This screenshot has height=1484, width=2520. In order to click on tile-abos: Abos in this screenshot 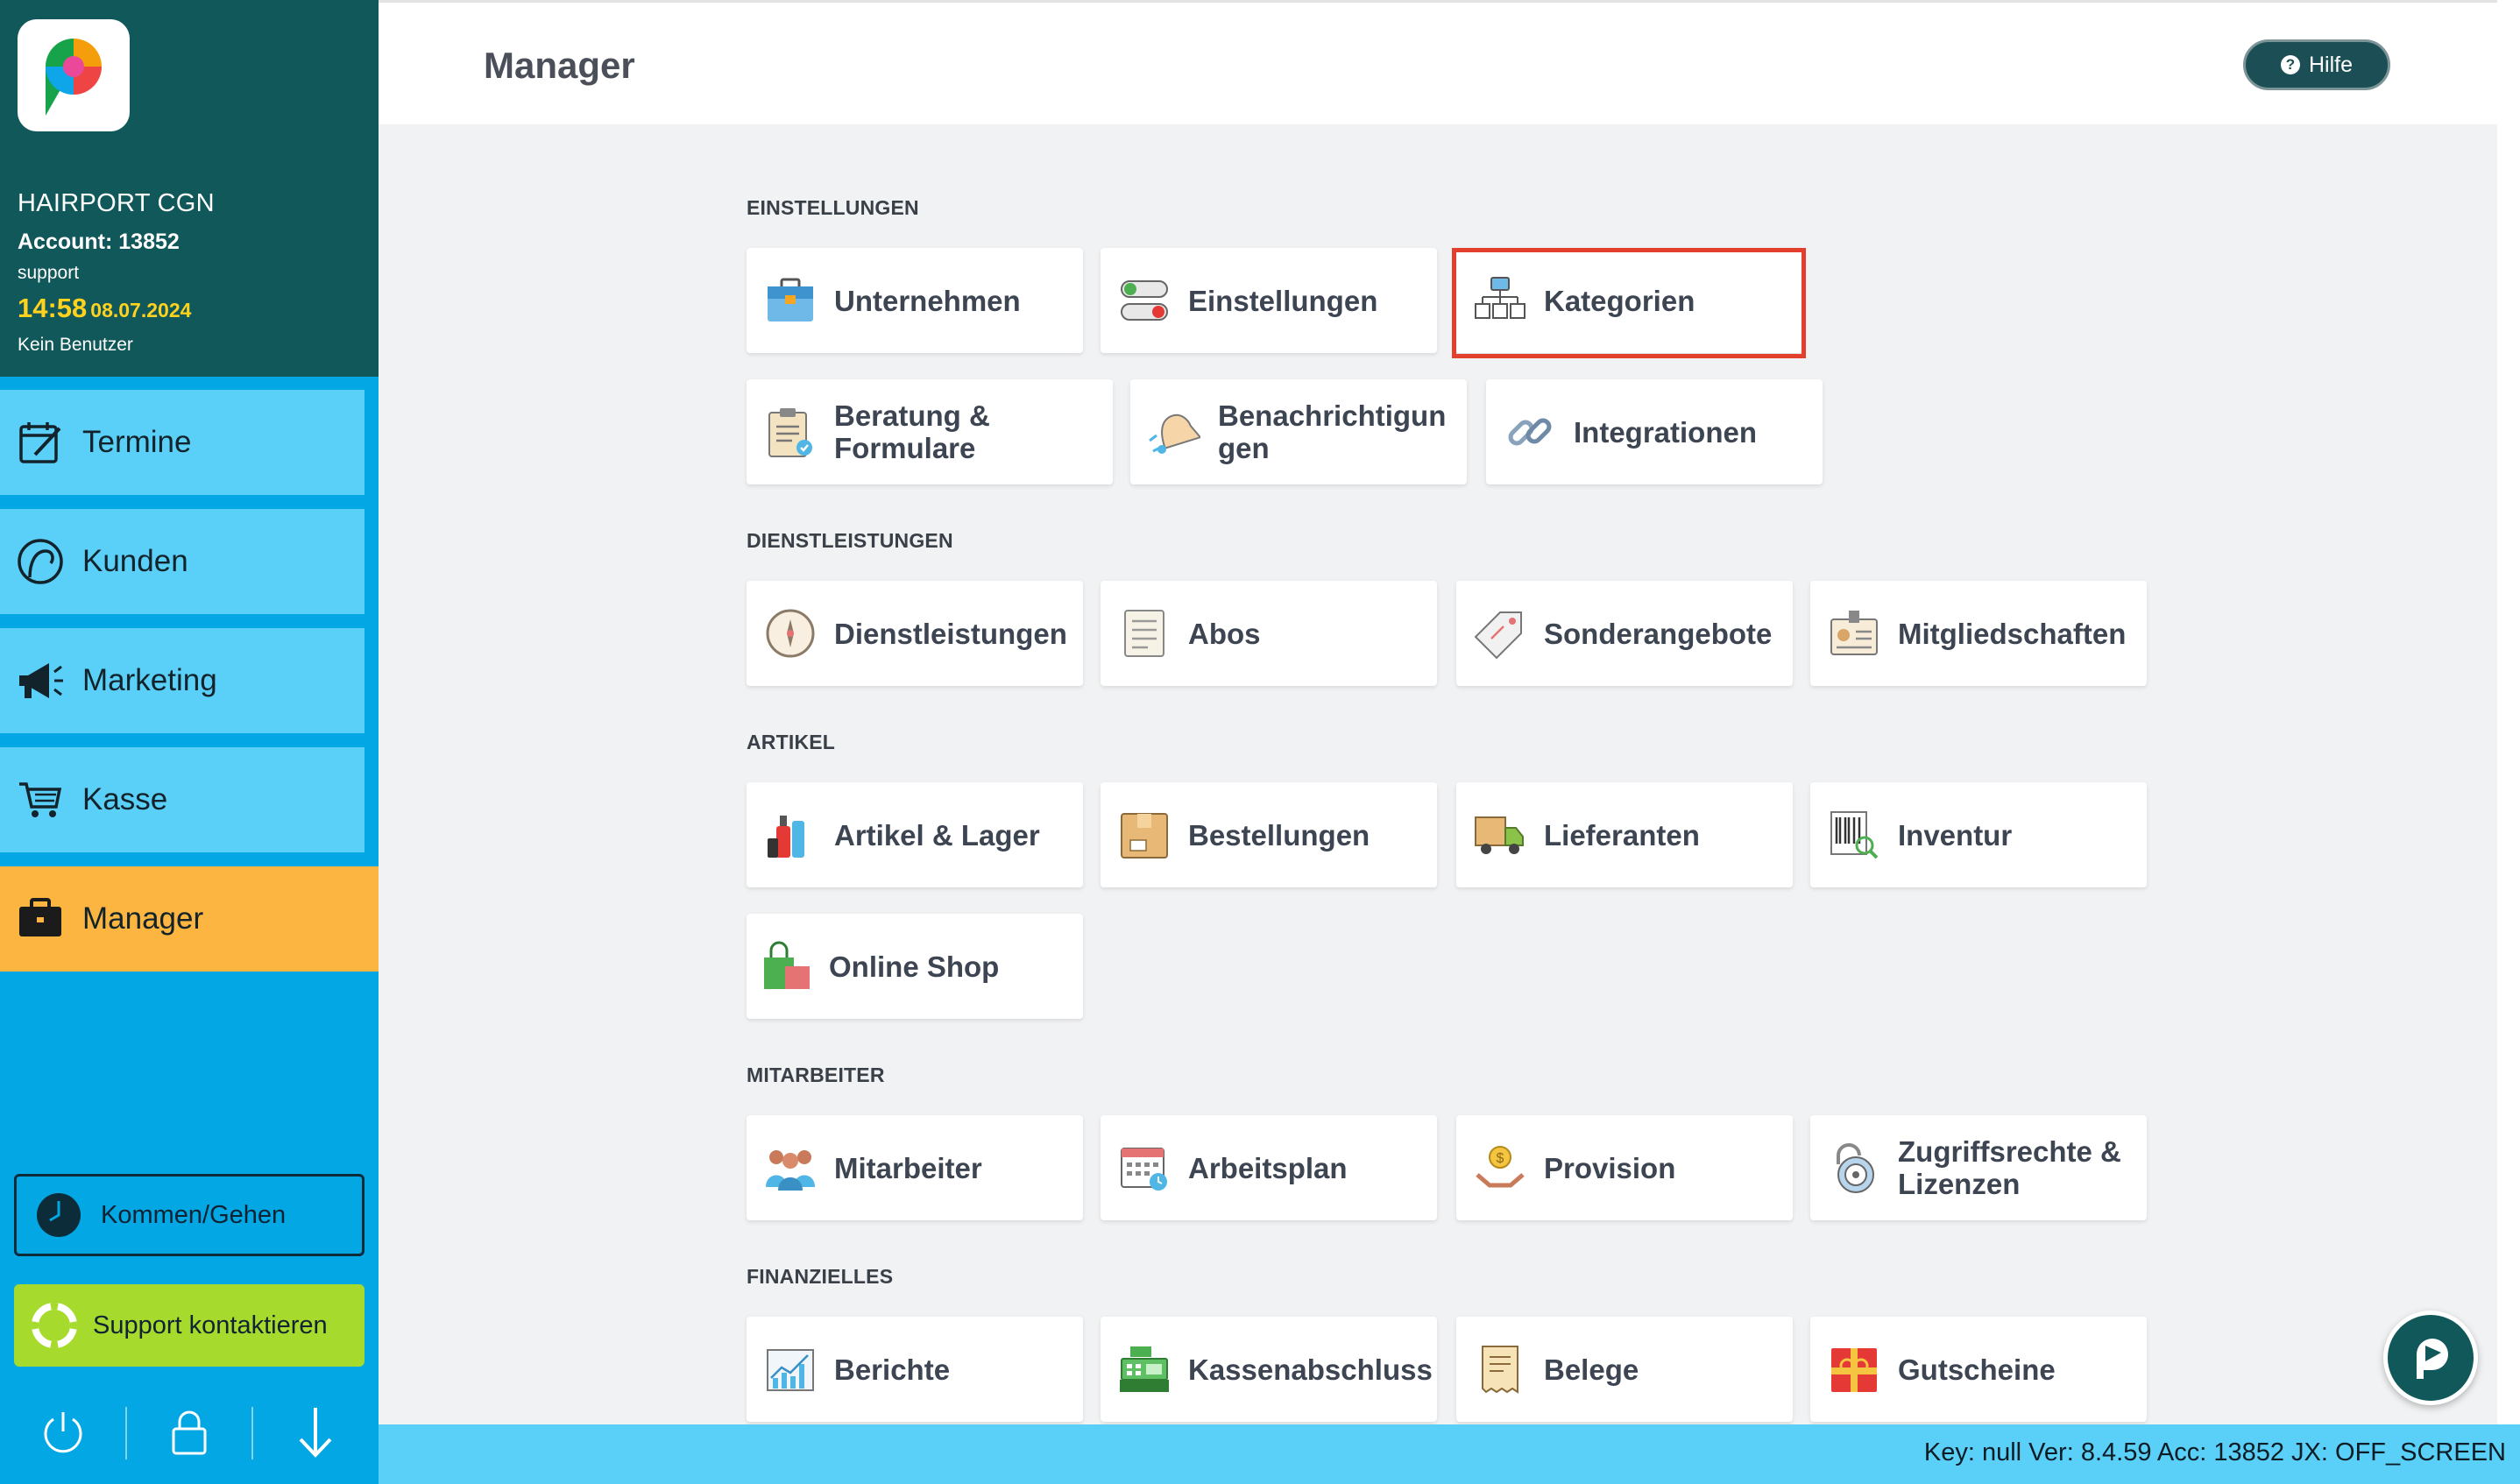, I will do `click(1269, 633)`.